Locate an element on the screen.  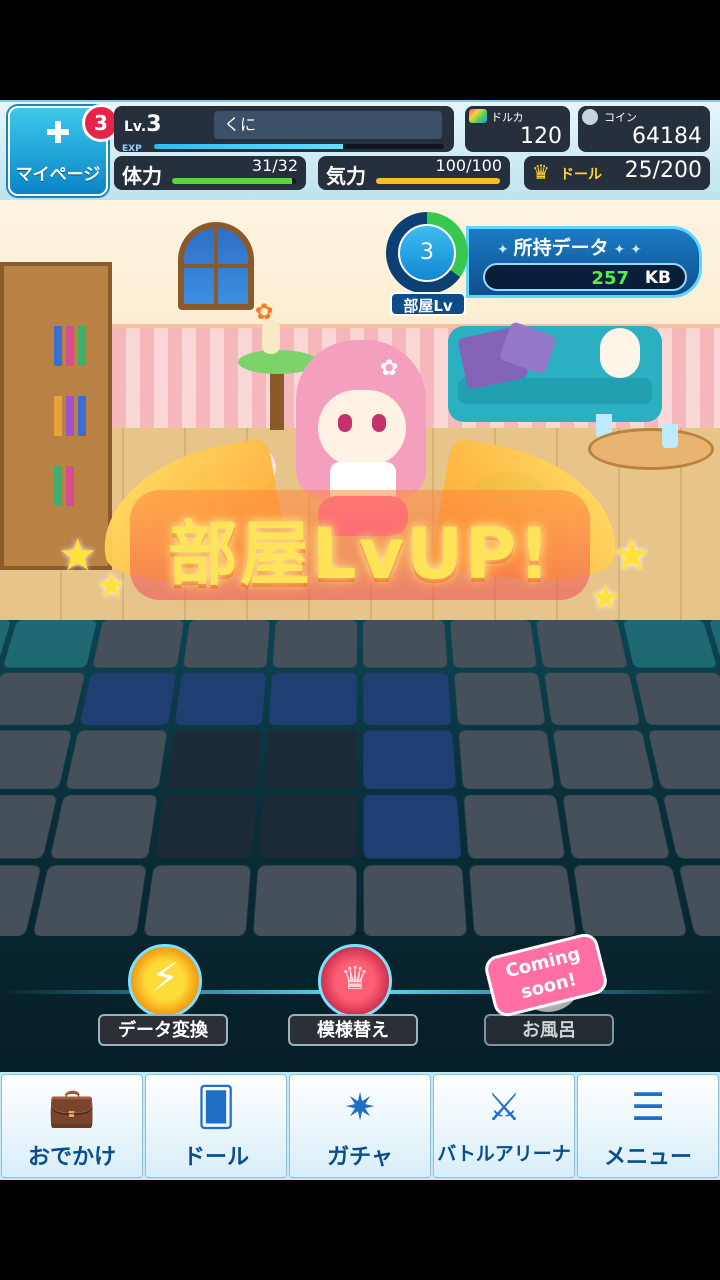
coffee-table-image is located at coordinates (651, 449).